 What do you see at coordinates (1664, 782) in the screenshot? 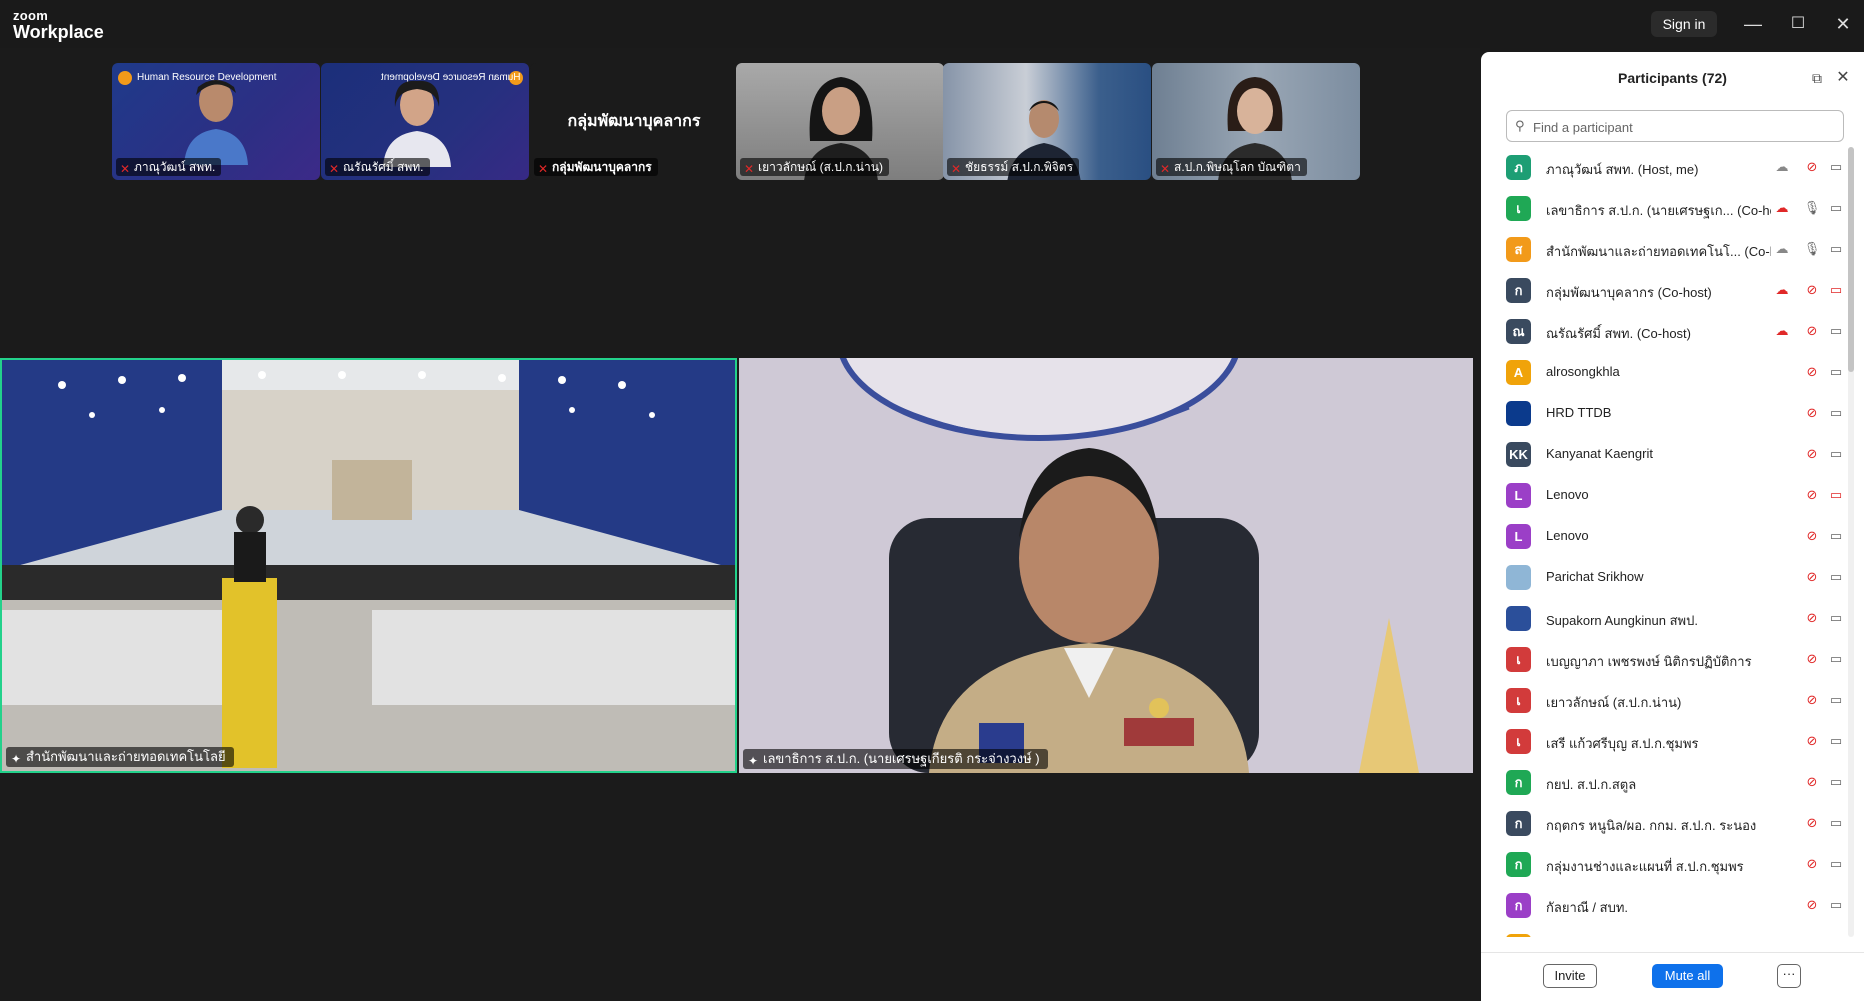
I see `participant-row: ก กยป. ส.ป.ก.สตูล ⊘ ▭` at bounding box center [1664, 782].